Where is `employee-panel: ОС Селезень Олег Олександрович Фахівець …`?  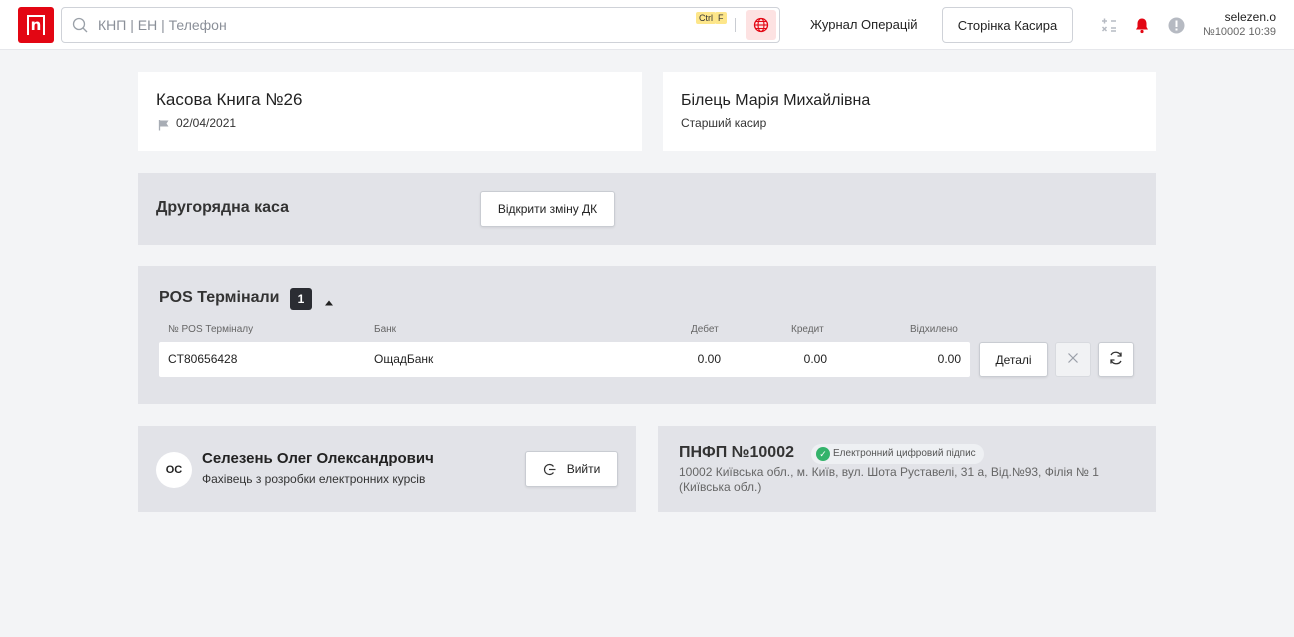
employee-panel: ОС Селезень Олег Олександрович Фахівець … is located at coordinates (387, 469).